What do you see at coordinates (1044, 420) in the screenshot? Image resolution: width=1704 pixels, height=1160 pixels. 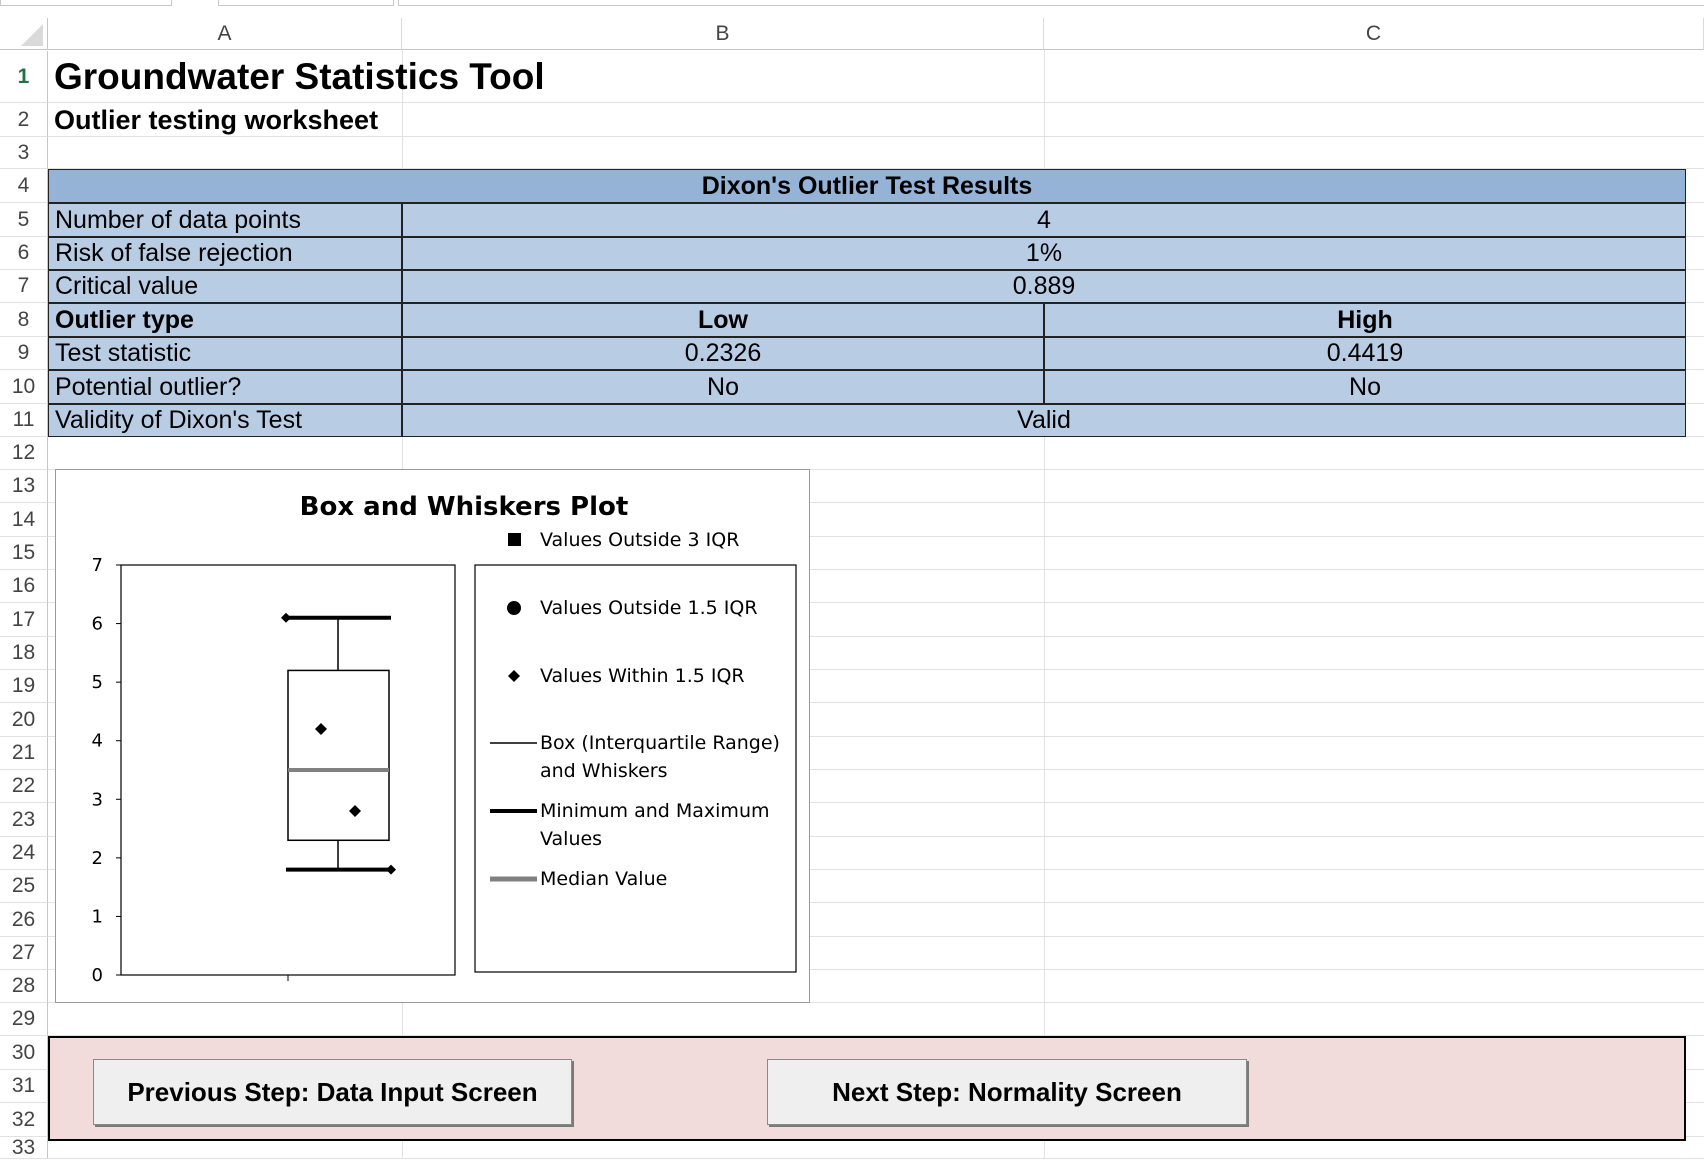 I see `value-validity: Valid` at bounding box center [1044, 420].